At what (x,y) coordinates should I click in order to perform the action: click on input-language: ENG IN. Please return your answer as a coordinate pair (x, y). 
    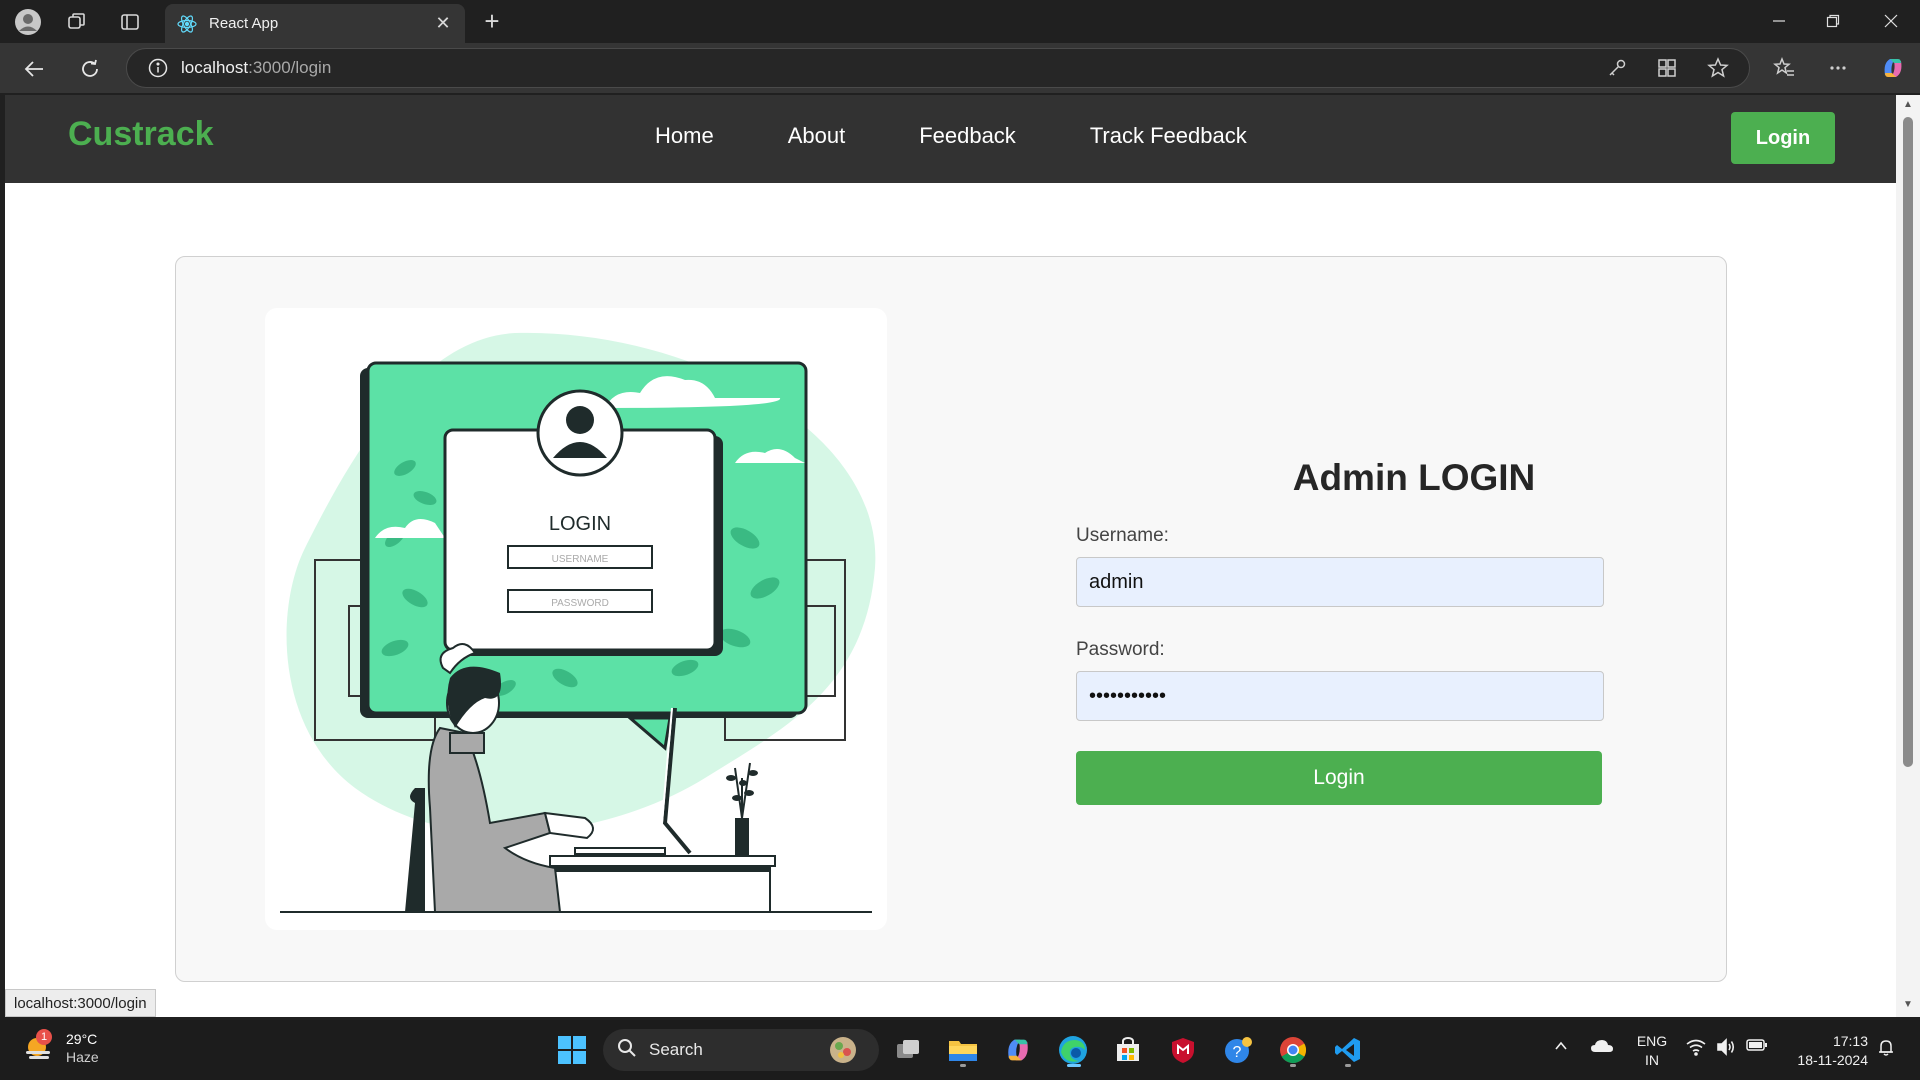
    Looking at the image, I should click on (1652, 1051).